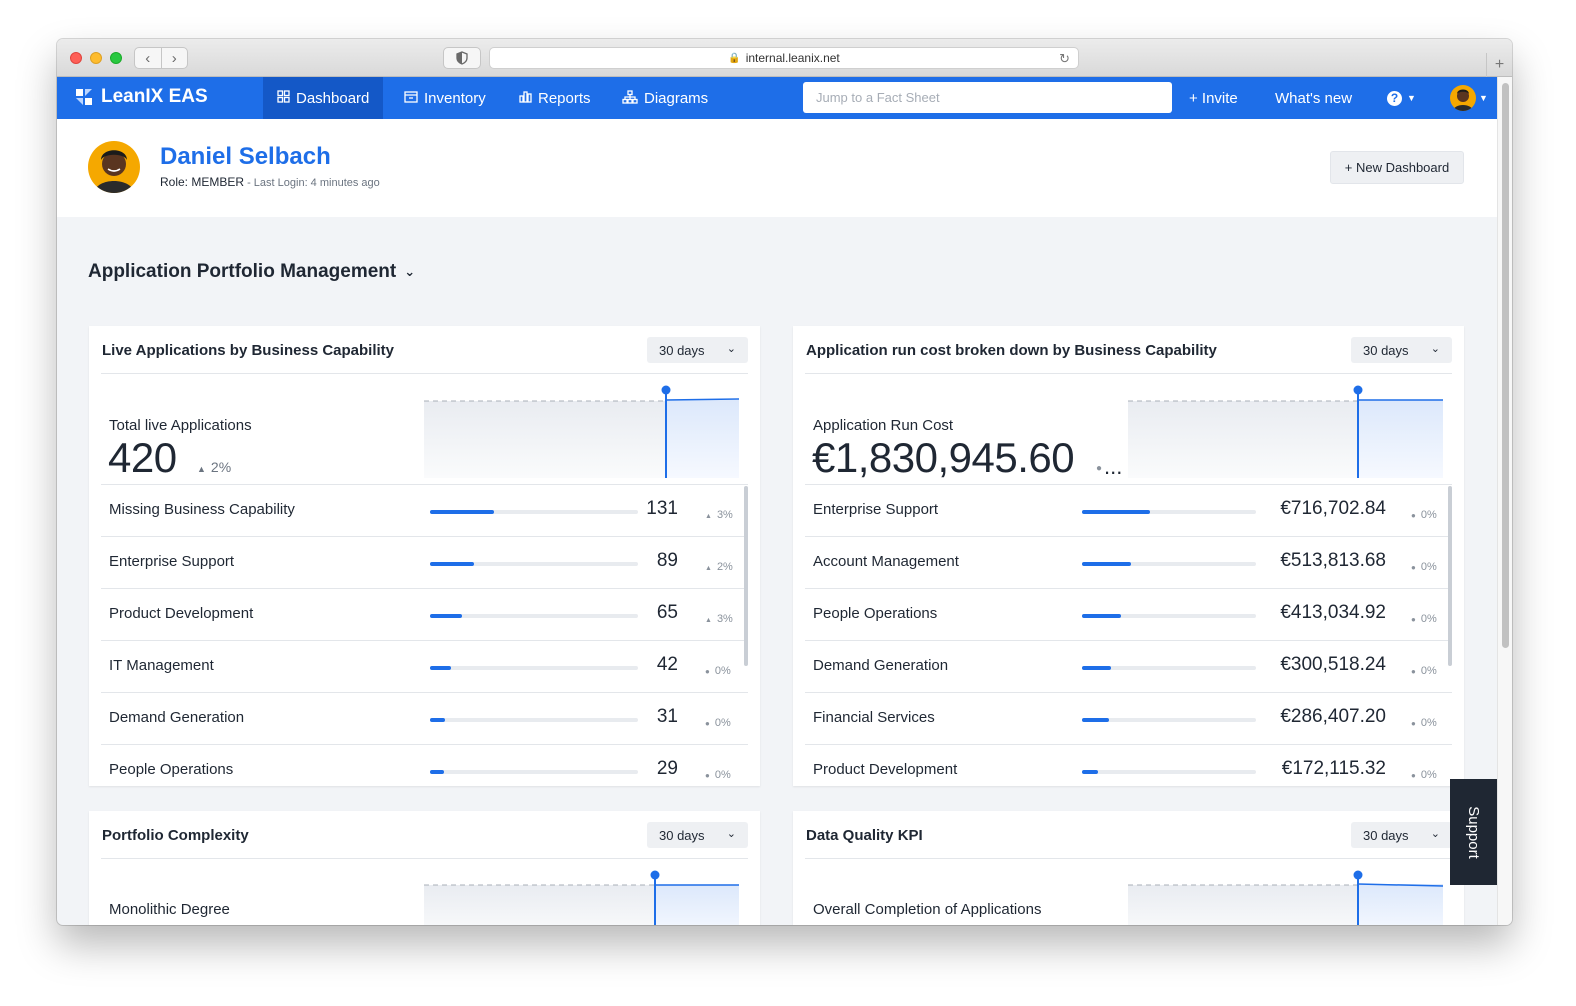 The height and width of the screenshot is (1006, 1576). What do you see at coordinates (424, 667) in the screenshot?
I see `list-item: IT Management 42 ● 0%` at bounding box center [424, 667].